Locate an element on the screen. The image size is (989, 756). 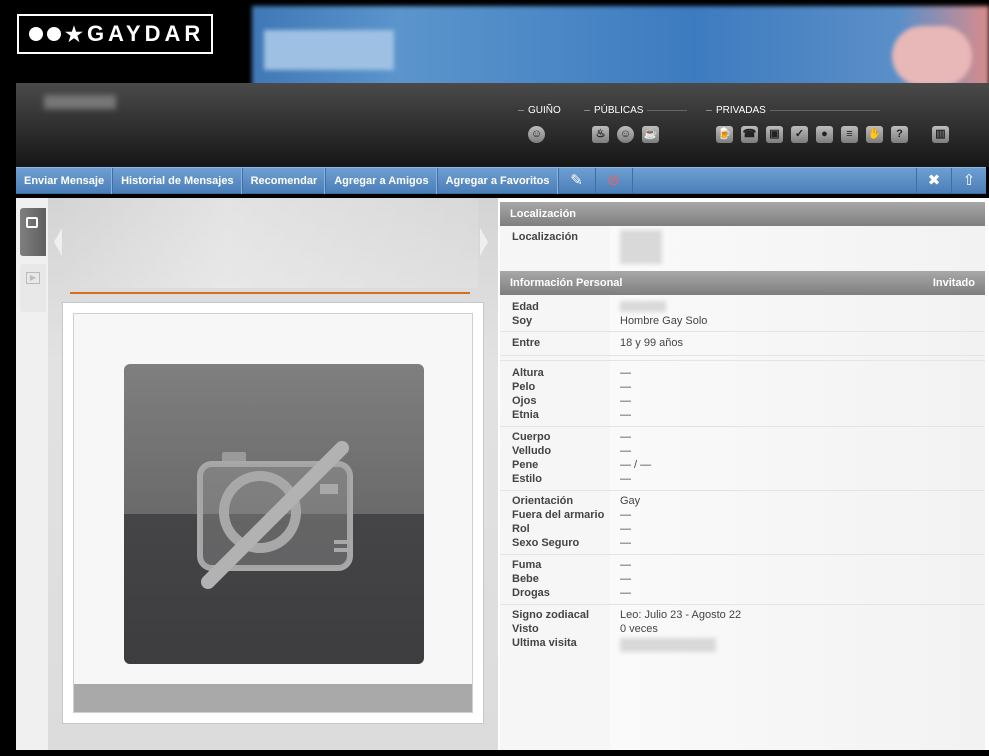
etnia-value: — is located at coordinates (625, 415).